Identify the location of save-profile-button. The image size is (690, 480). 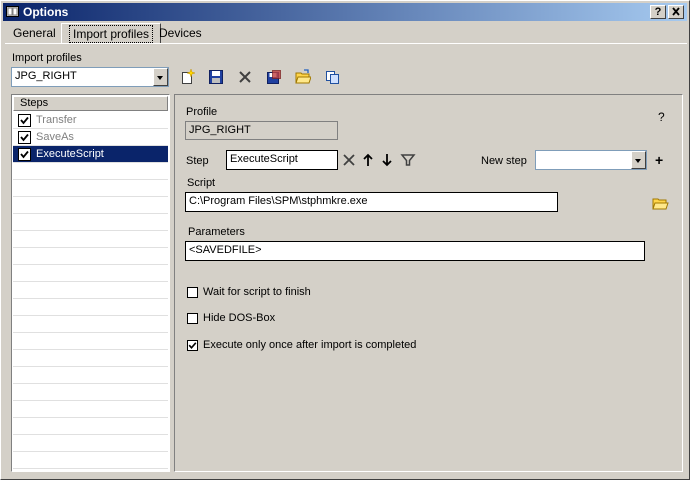
(216, 77).